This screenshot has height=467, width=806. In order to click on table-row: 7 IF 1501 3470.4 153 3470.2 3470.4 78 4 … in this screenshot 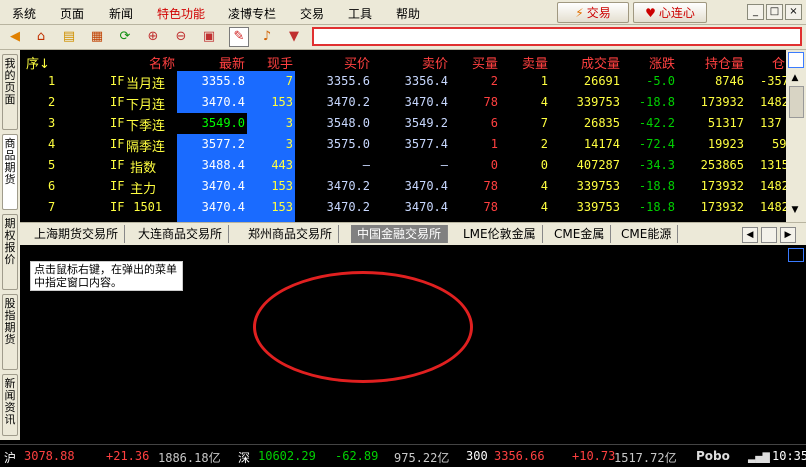, I will do `click(403, 207)`.